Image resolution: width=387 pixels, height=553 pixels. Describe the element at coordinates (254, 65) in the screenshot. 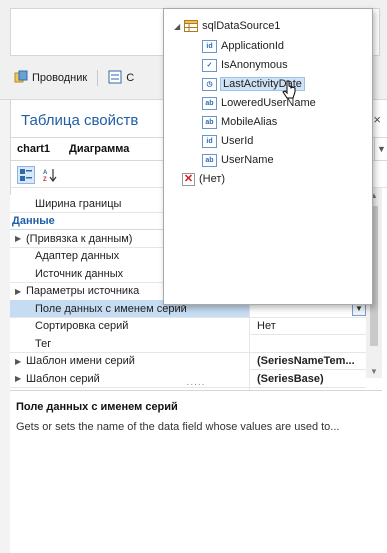

I see `field-label: IsAnonymous` at that location.